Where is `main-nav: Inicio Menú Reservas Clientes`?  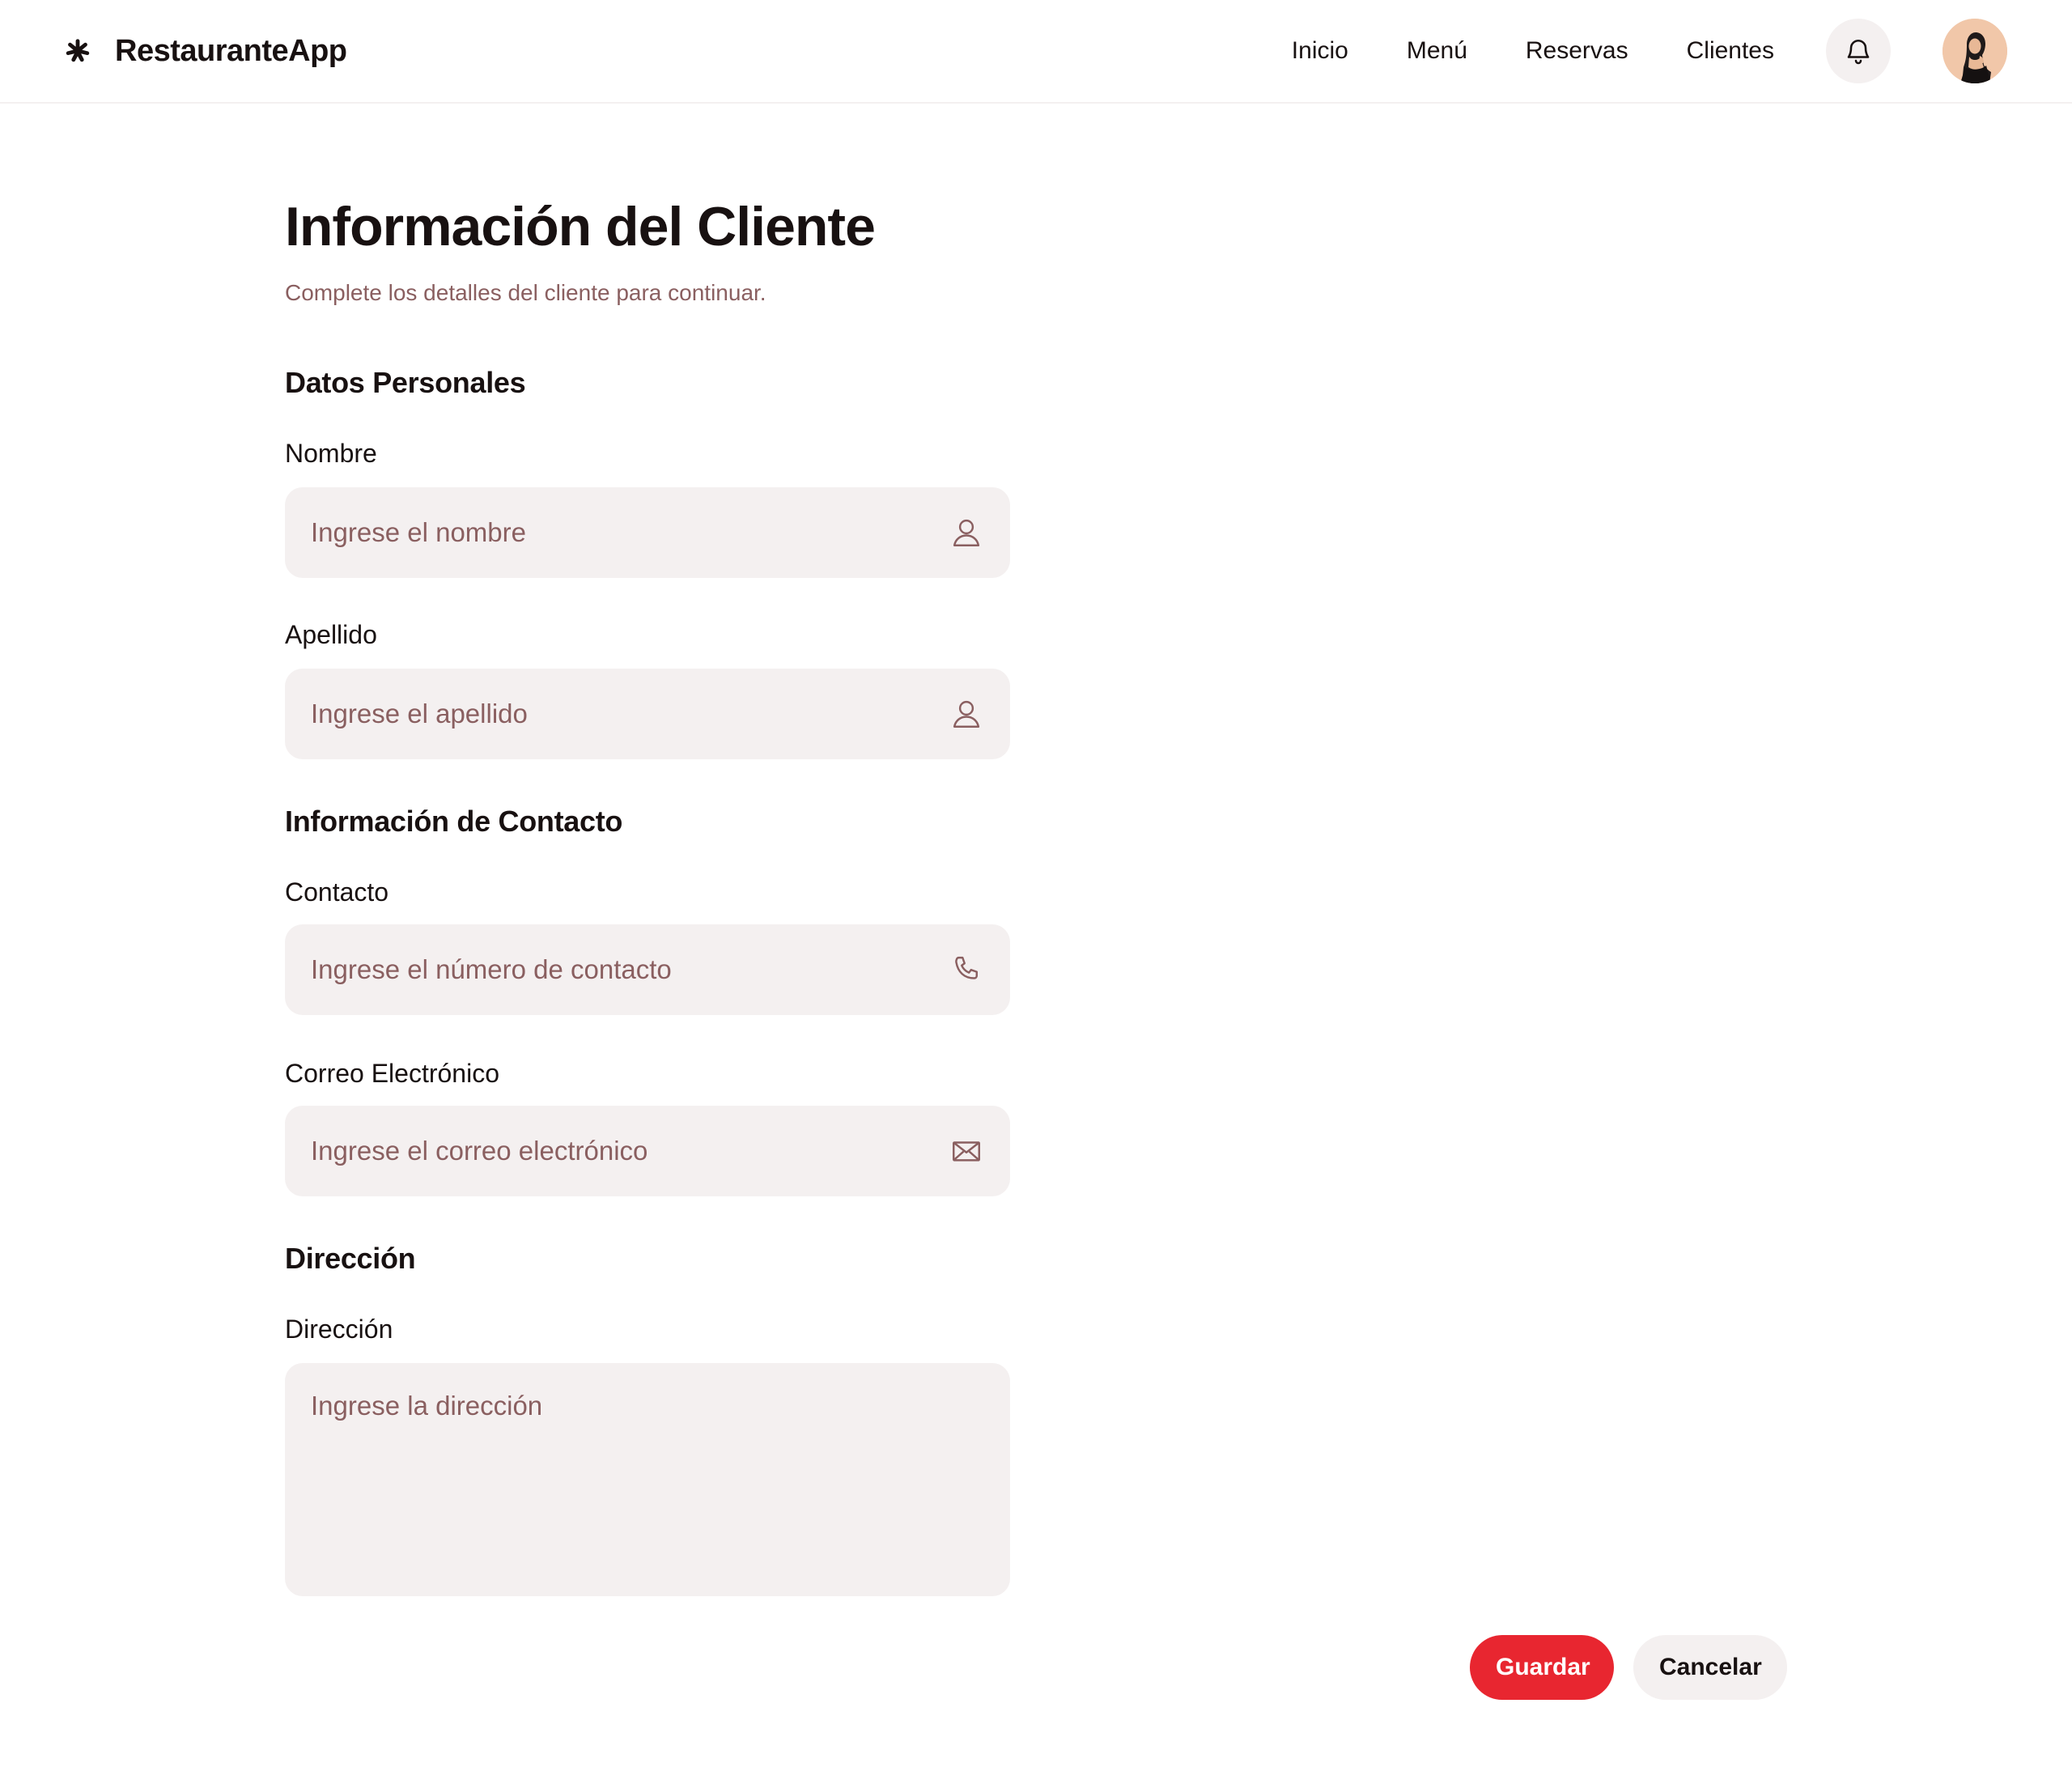
main-nav: Inicio Menú Reservas Clientes is located at coordinates (1559, 51).